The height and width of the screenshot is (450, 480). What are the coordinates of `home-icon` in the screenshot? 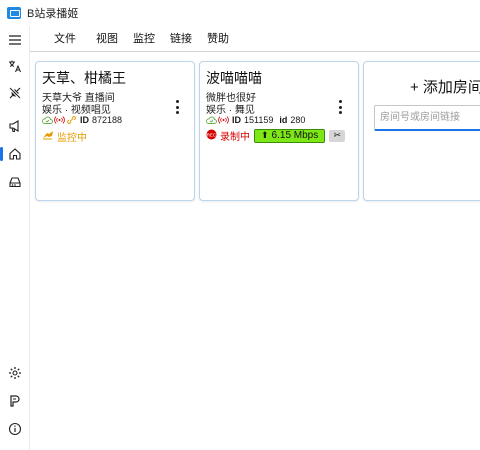 It's located at (13, 154).